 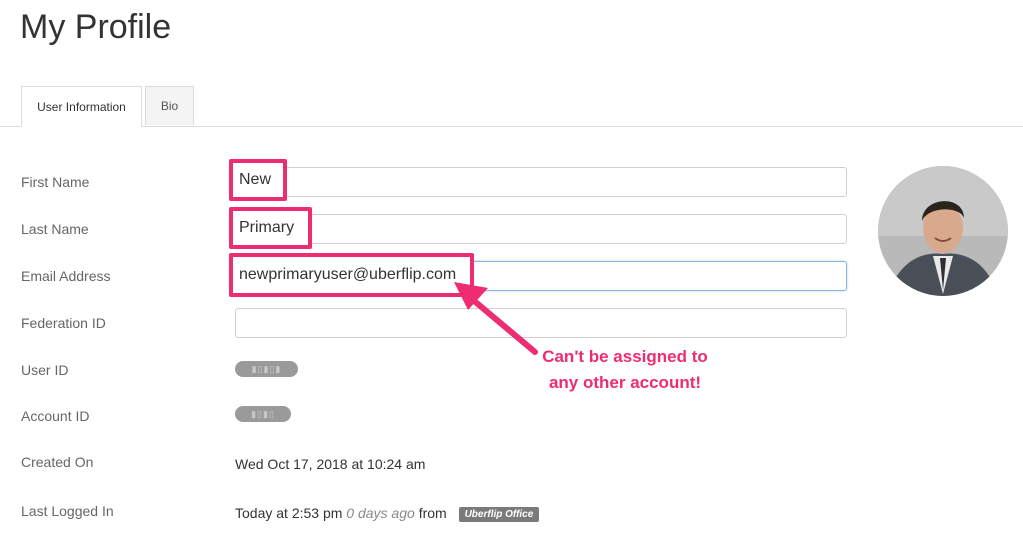 I want to click on federation-id-label: Federation ID, so click(x=63, y=323).